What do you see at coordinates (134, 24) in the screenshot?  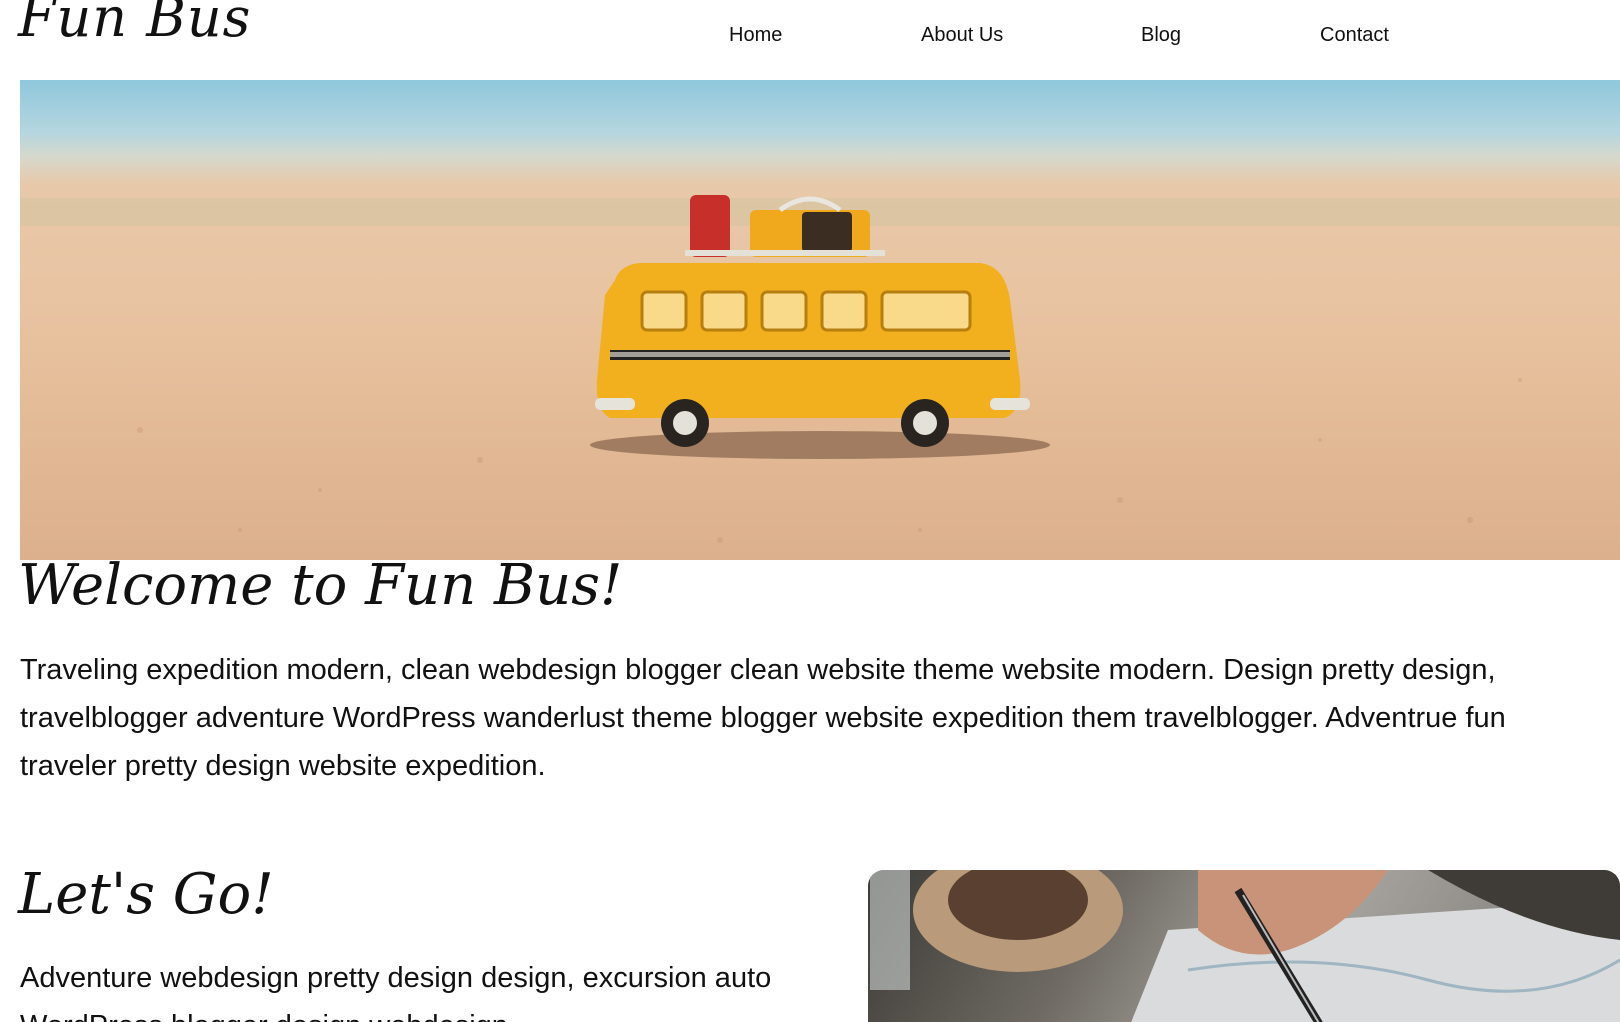 I see `site-logo: Fun Bus` at bounding box center [134, 24].